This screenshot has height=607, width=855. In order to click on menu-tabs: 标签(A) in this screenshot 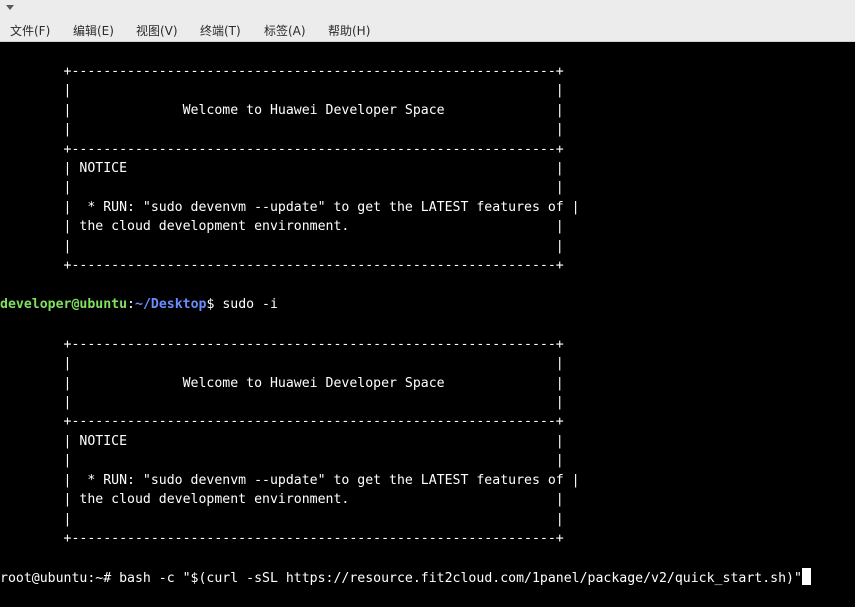, I will do `click(285, 30)`.